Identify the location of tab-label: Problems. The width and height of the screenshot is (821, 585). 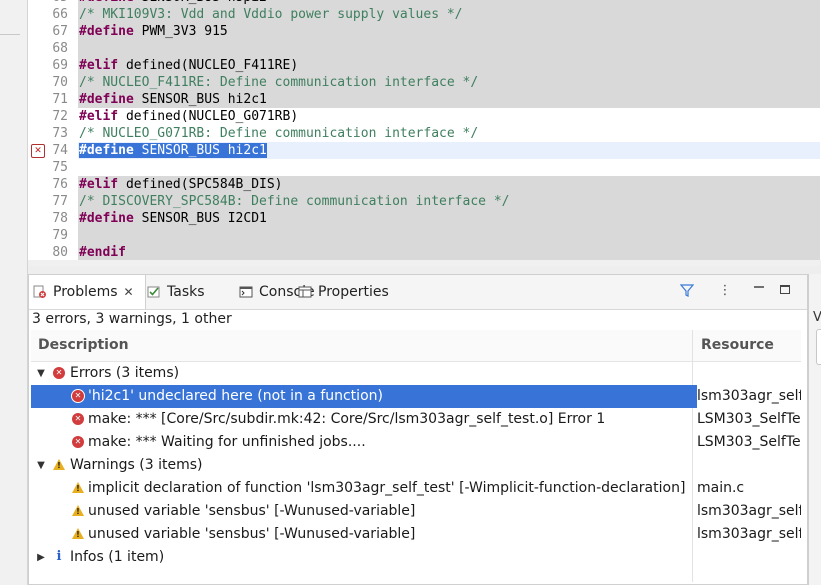
(85, 292).